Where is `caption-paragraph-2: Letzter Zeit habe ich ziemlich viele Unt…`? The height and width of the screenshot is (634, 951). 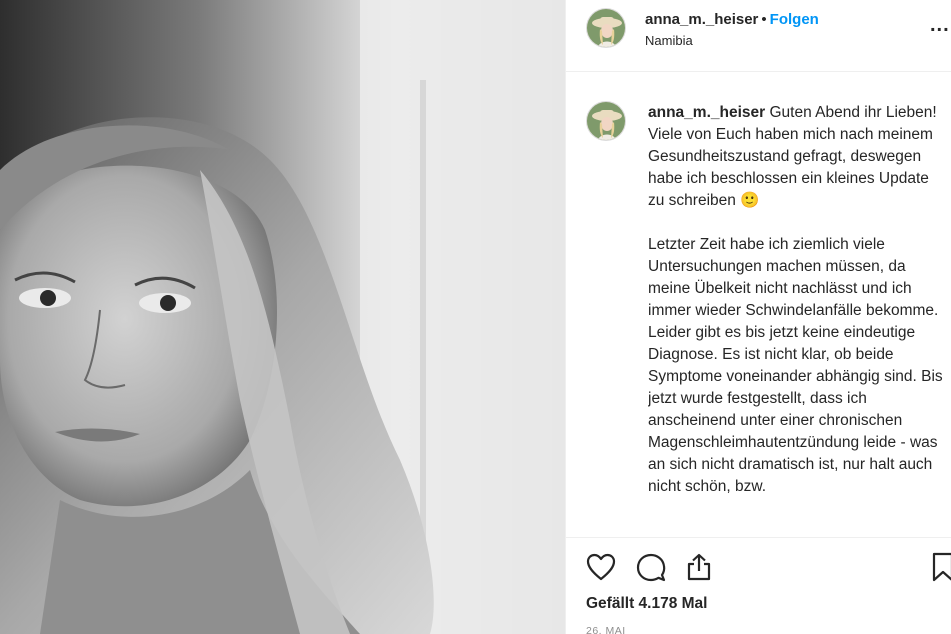
caption-paragraph-2: Letzter Zeit habe ich ziemlich viele Unt… is located at coordinates (795, 365).